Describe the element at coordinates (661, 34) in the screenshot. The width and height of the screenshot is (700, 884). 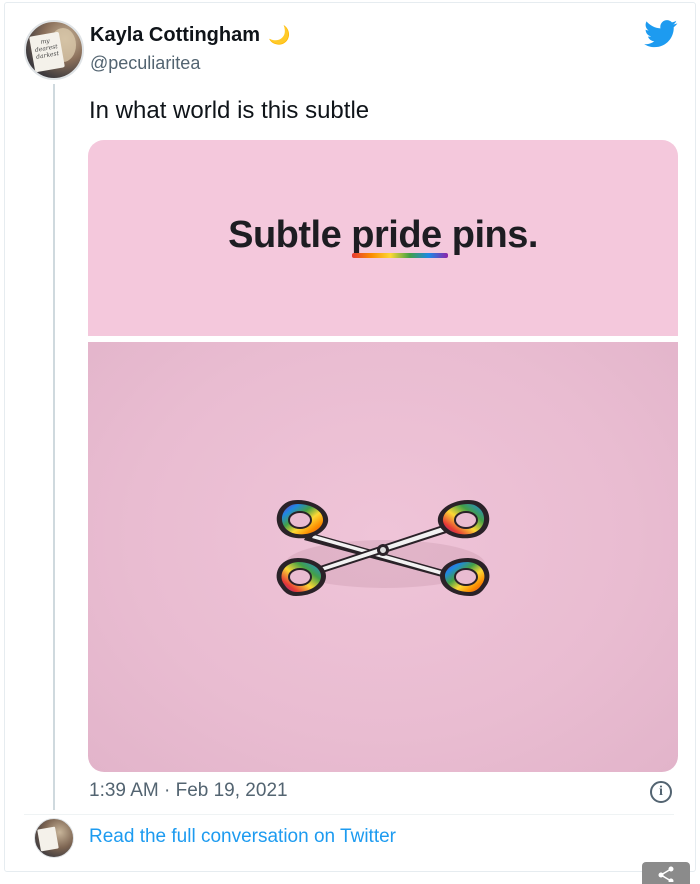
I see `twitter-bird-icon` at that location.